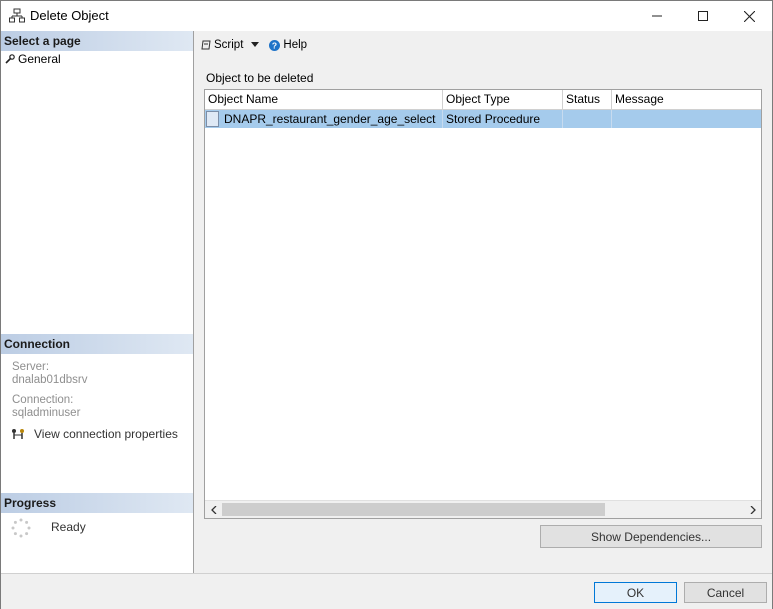  Describe the element at coordinates (69, 15) in the screenshot. I see `window-title: Delete Object` at that location.